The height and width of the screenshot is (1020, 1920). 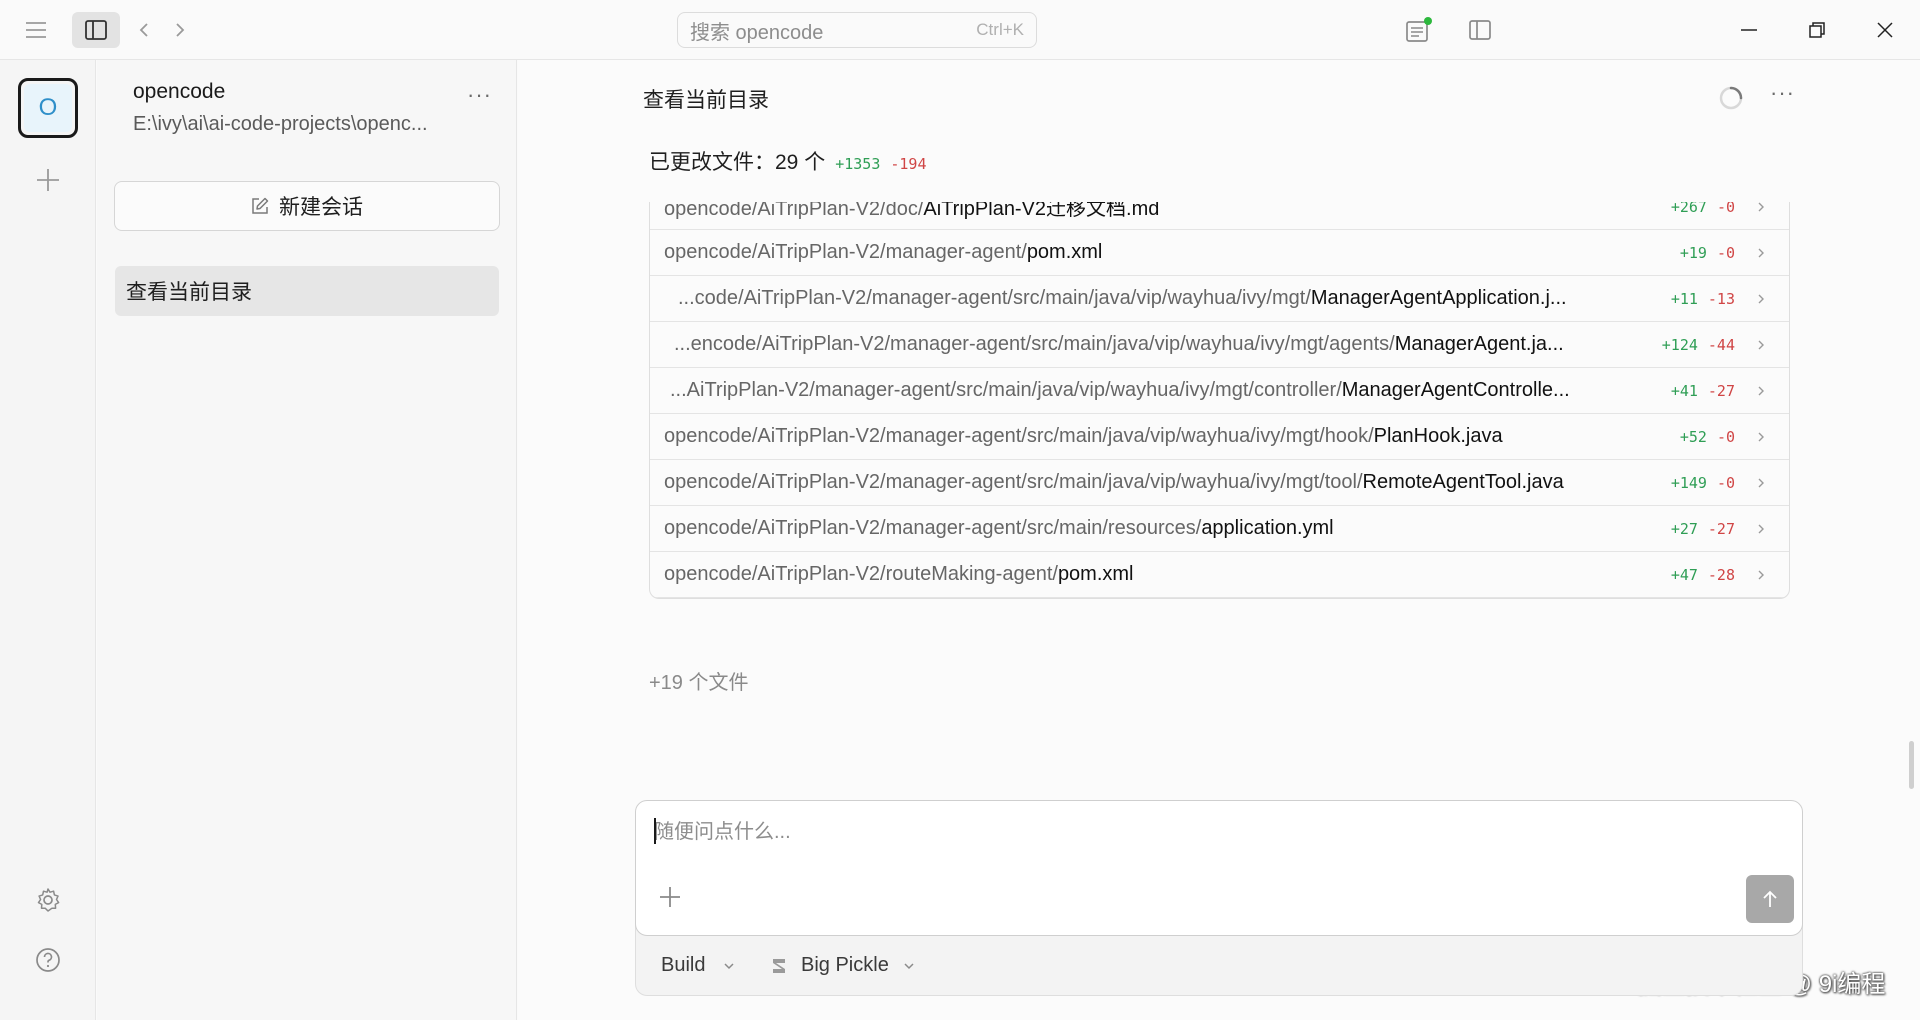 I want to click on text-caret, so click(x=655, y=831).